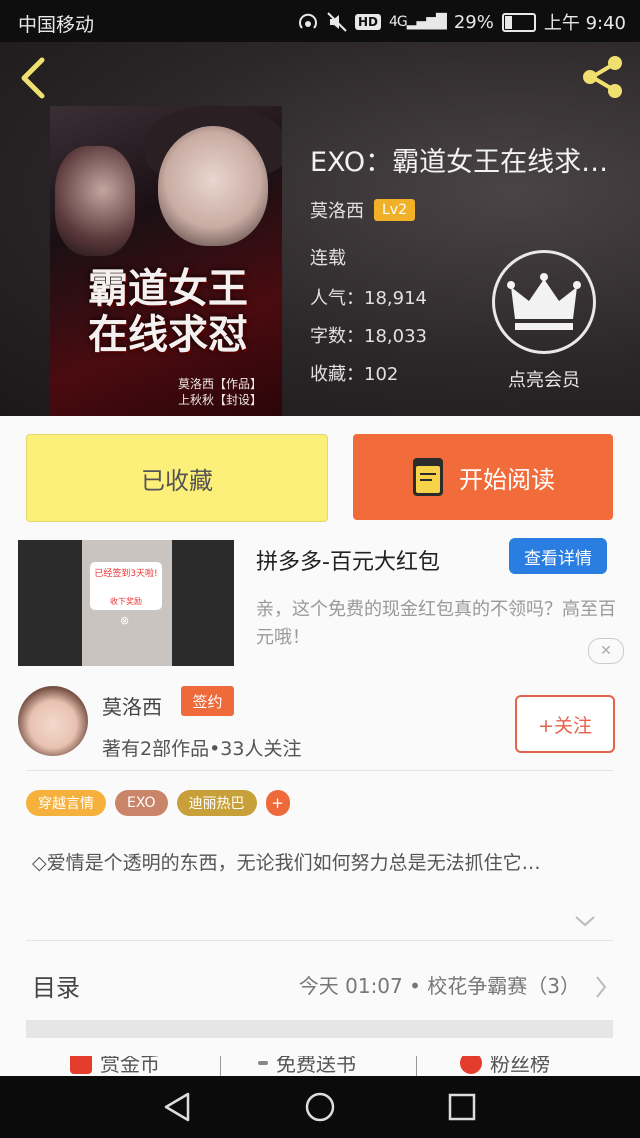 The height and width of the screenshot is (1138, 640). Describe the element at coordinates (603, 77) in the screenshot. I see `share-icon` at that location.